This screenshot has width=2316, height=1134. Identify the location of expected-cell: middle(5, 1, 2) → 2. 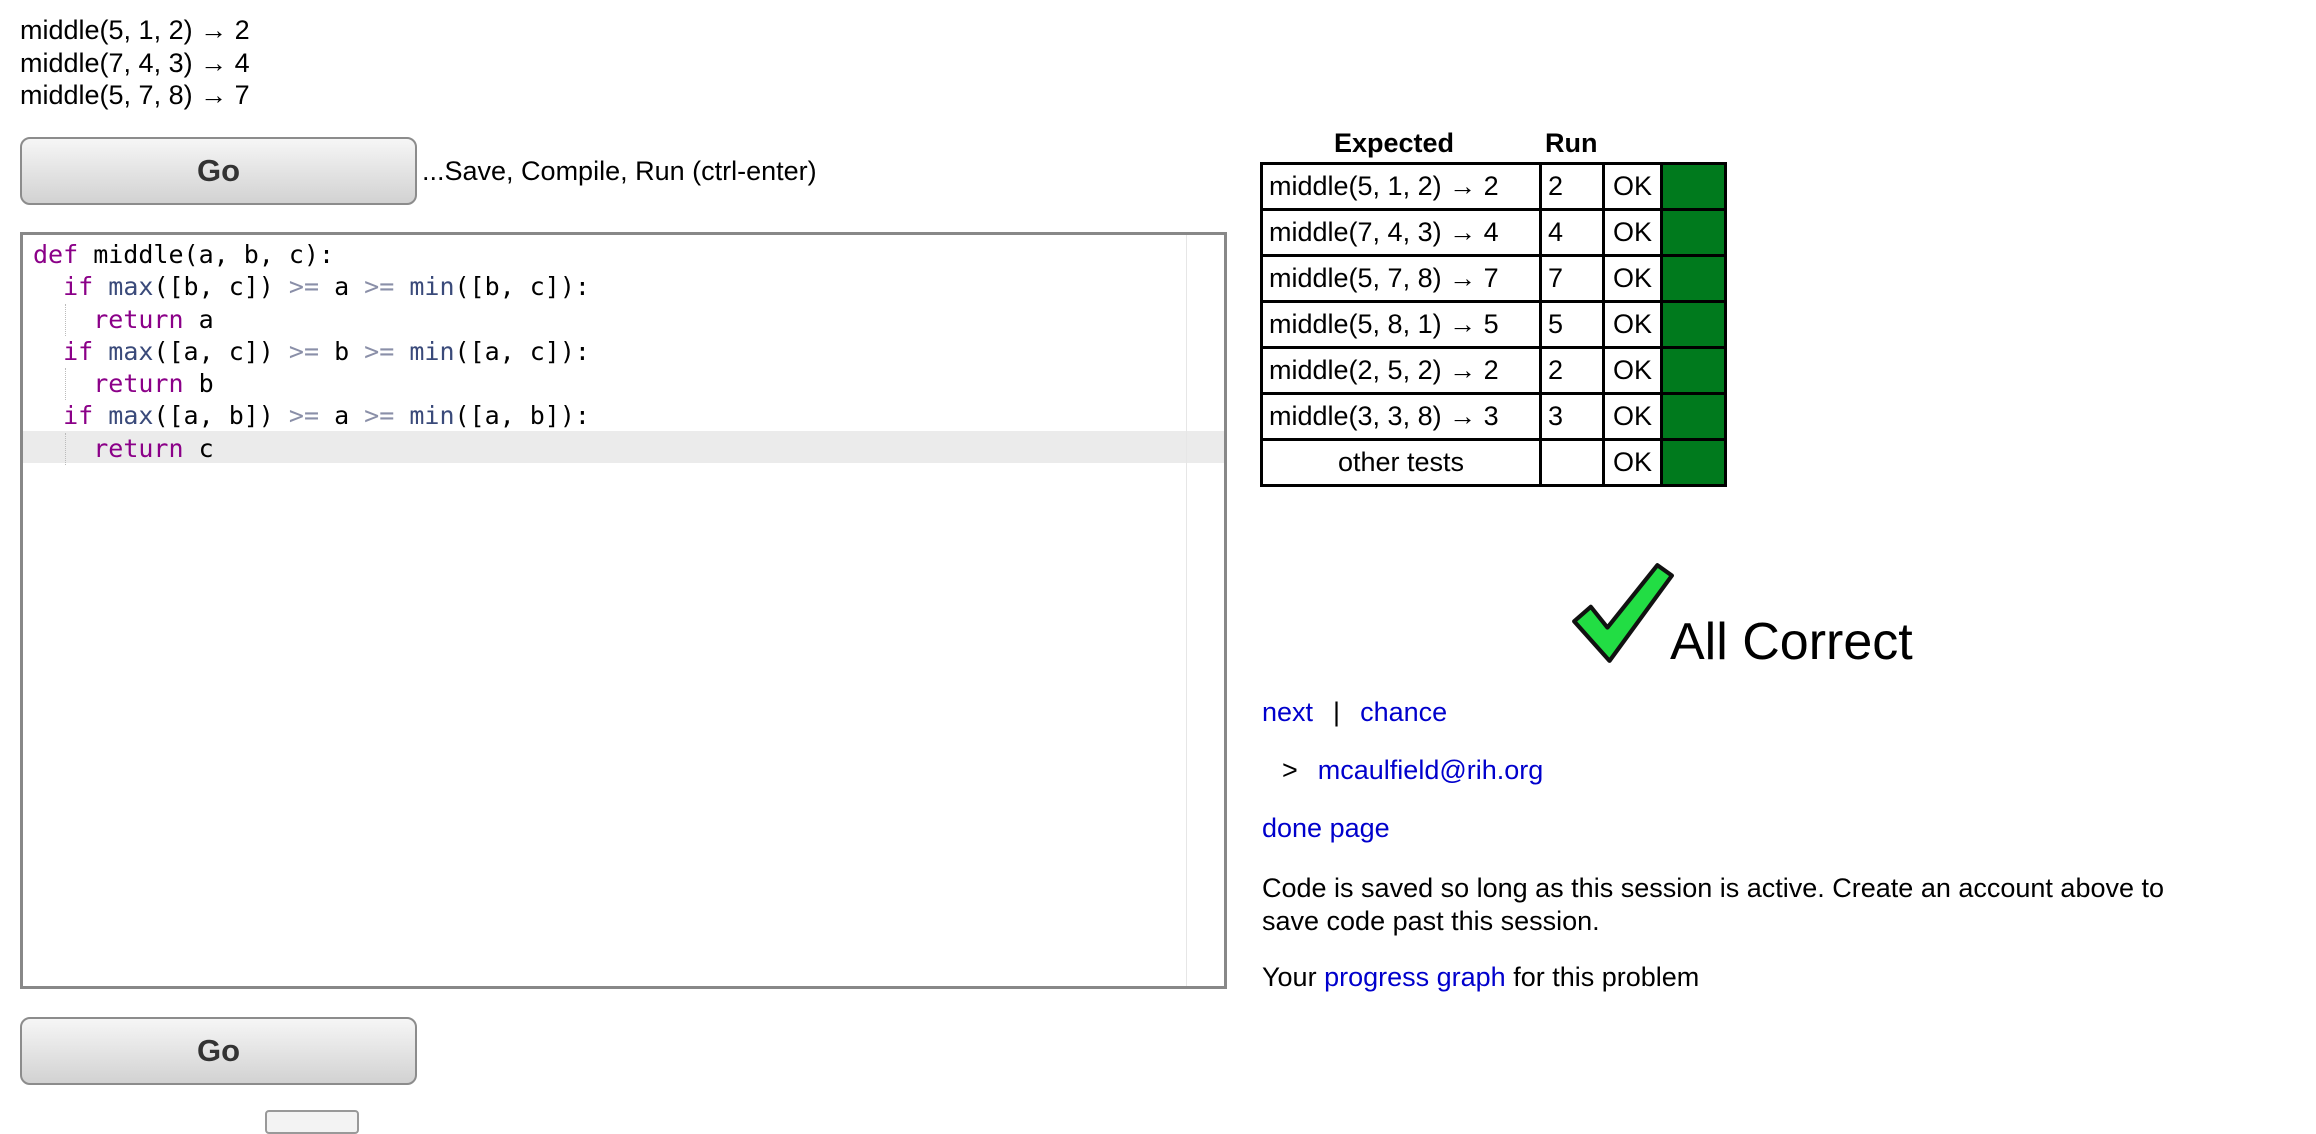
(1401, 186).